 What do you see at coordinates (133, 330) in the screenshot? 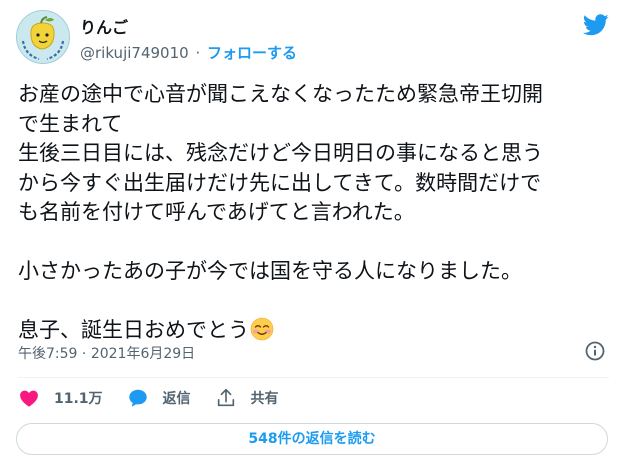
I see `tweet-line: 息子、誕生日おめでとう` at bounding box center [133, 330].